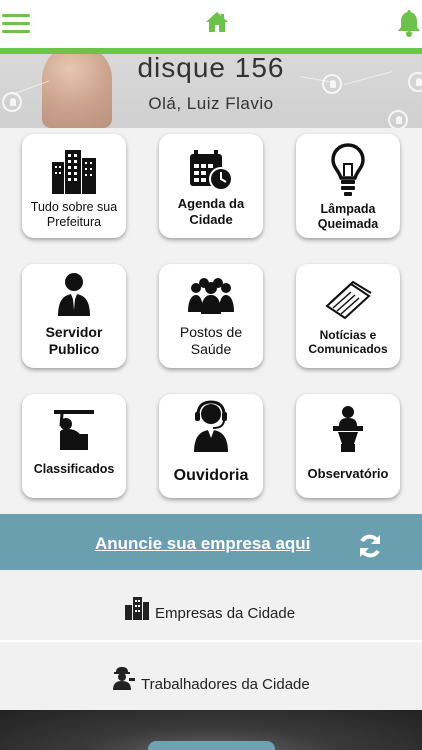  I want to click on tile-label: Servidor Publico, so click(74, 340).